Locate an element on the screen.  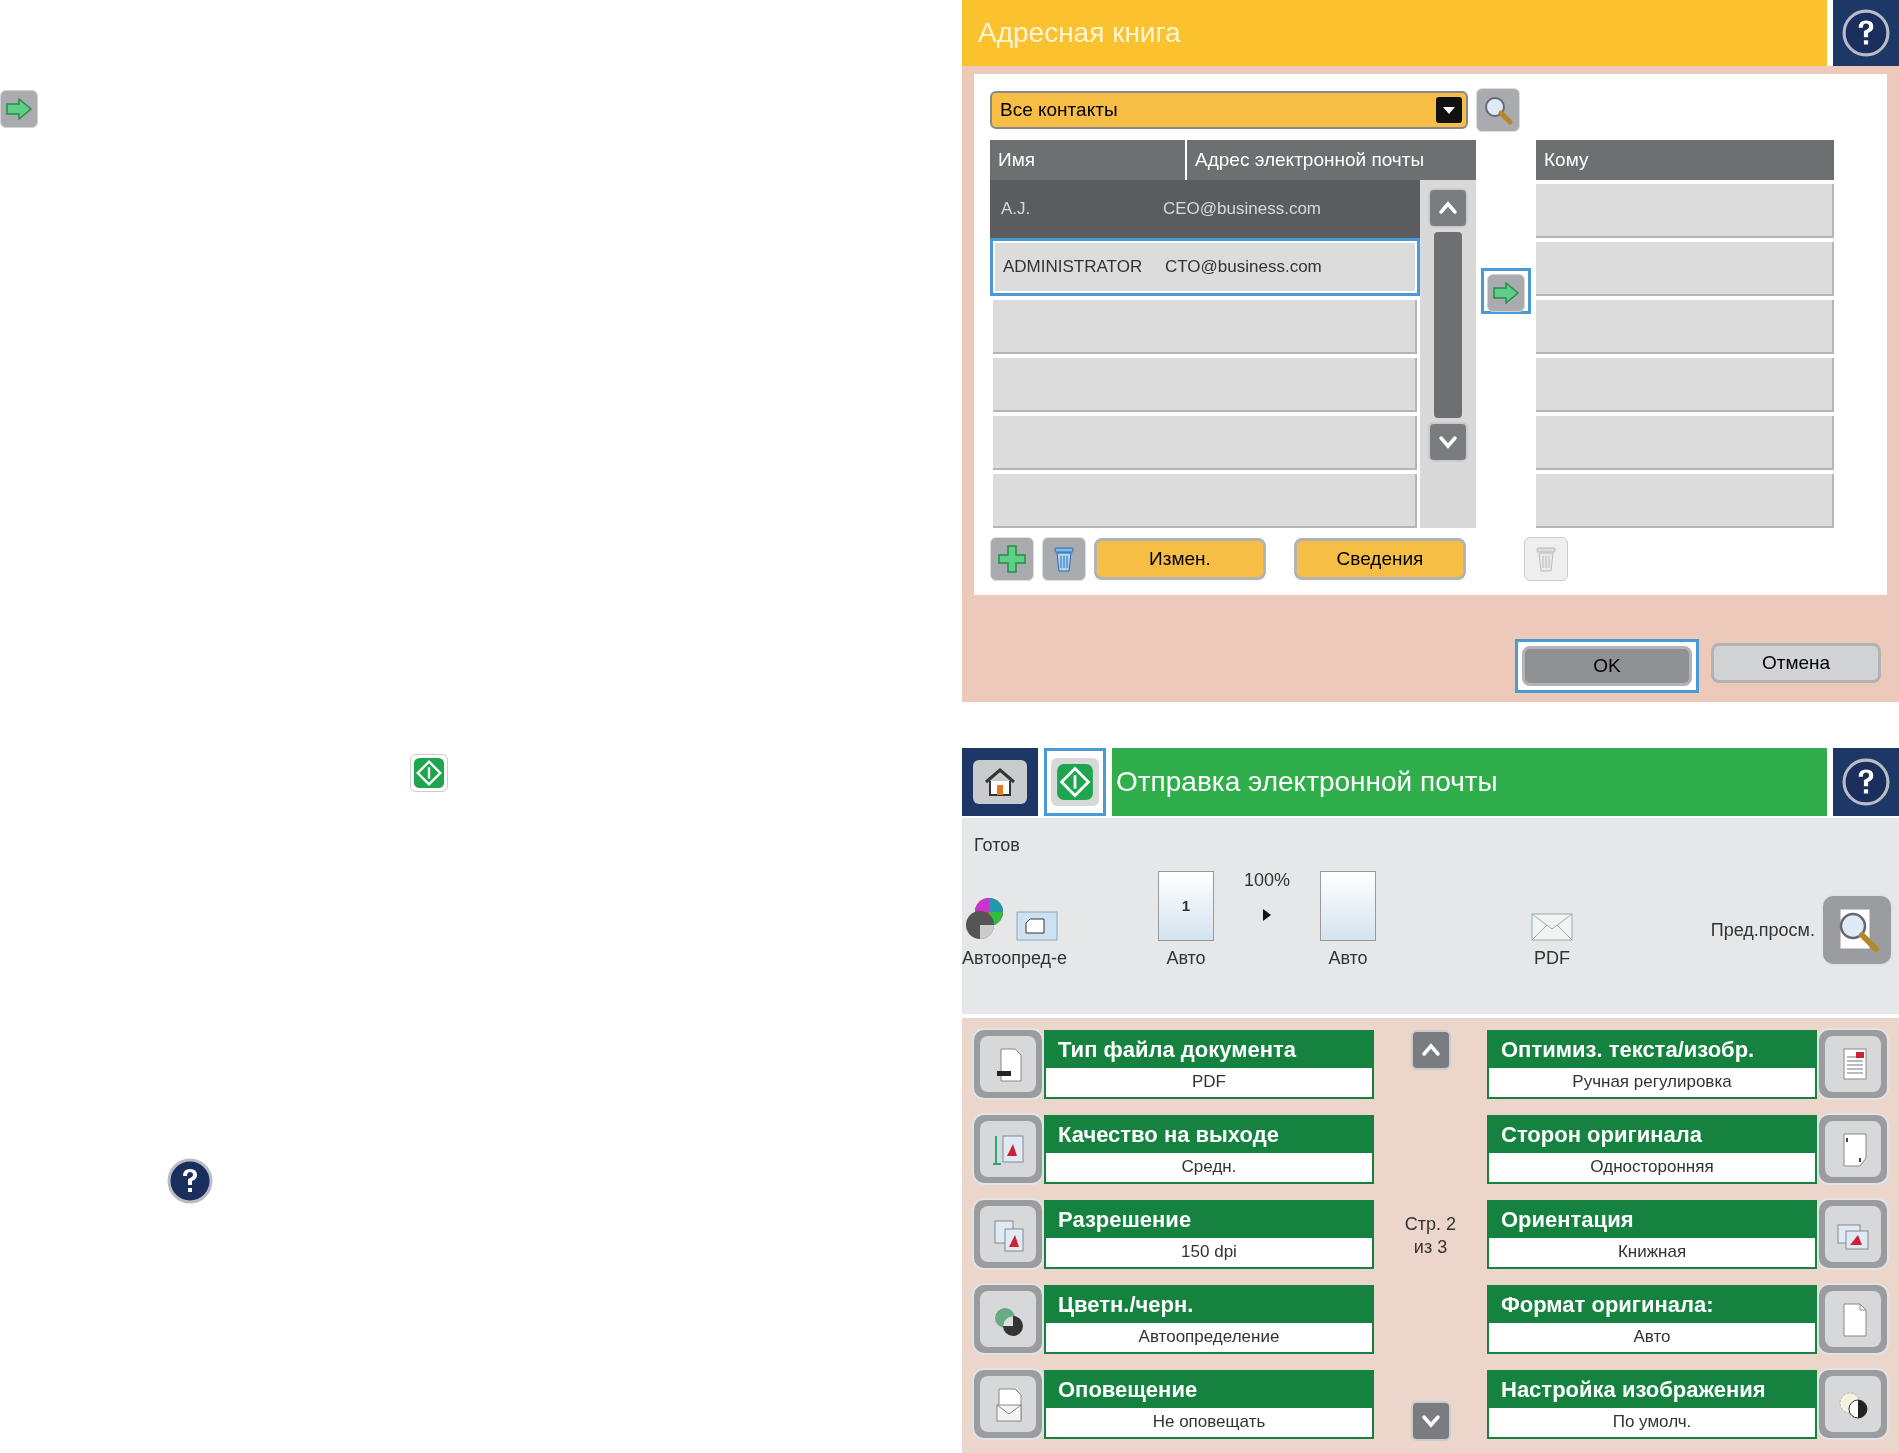
original-page: 1 is located at coordinates (1186, 906).